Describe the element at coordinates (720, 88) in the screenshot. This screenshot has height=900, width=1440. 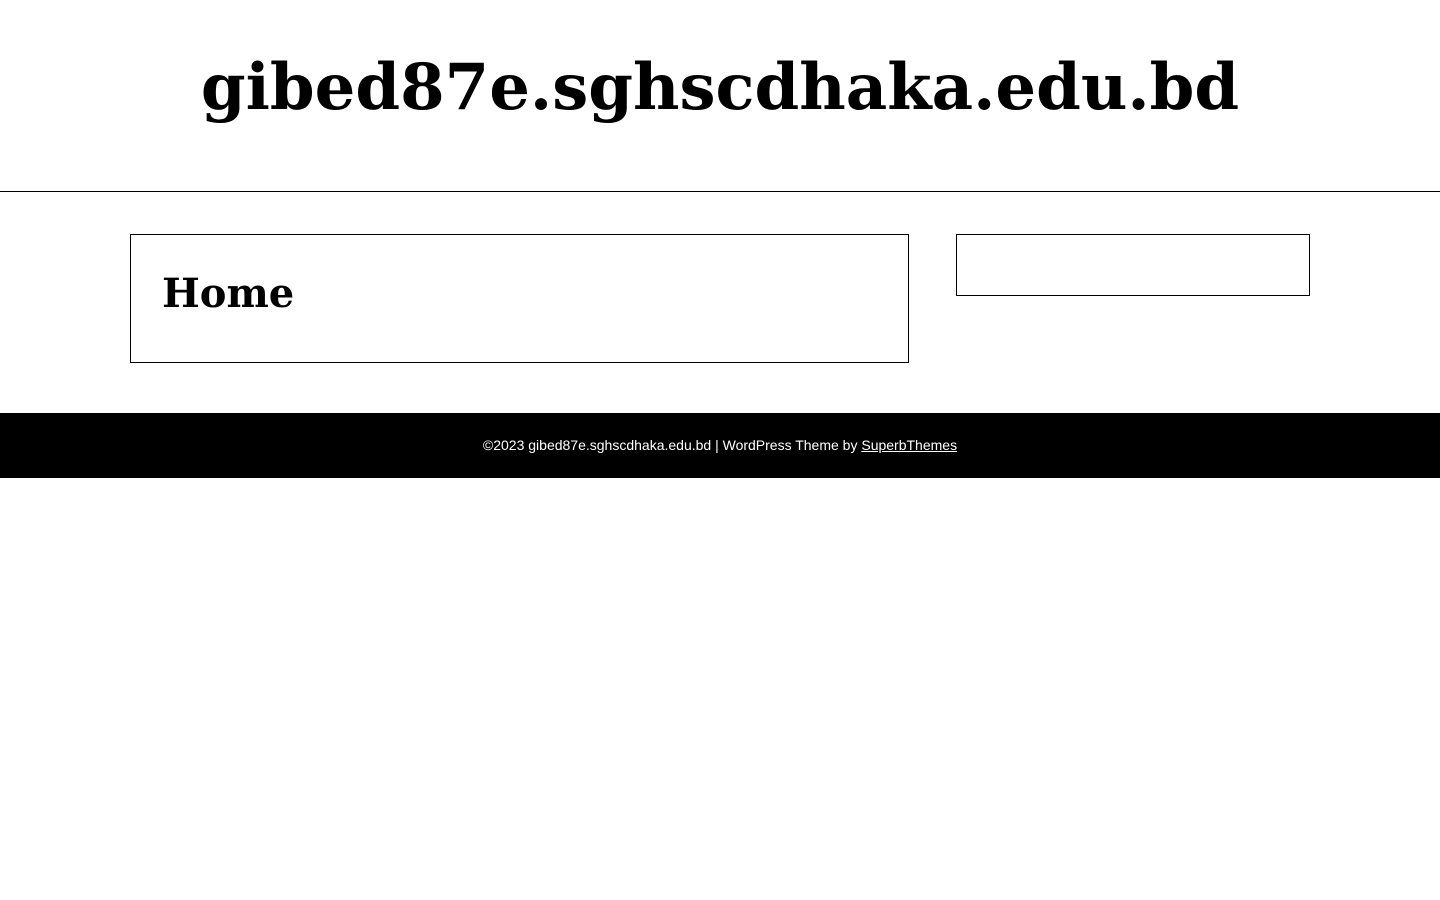
I see `site-title-link: gibed87e.sghscdhaka.edu.bd` at that location.